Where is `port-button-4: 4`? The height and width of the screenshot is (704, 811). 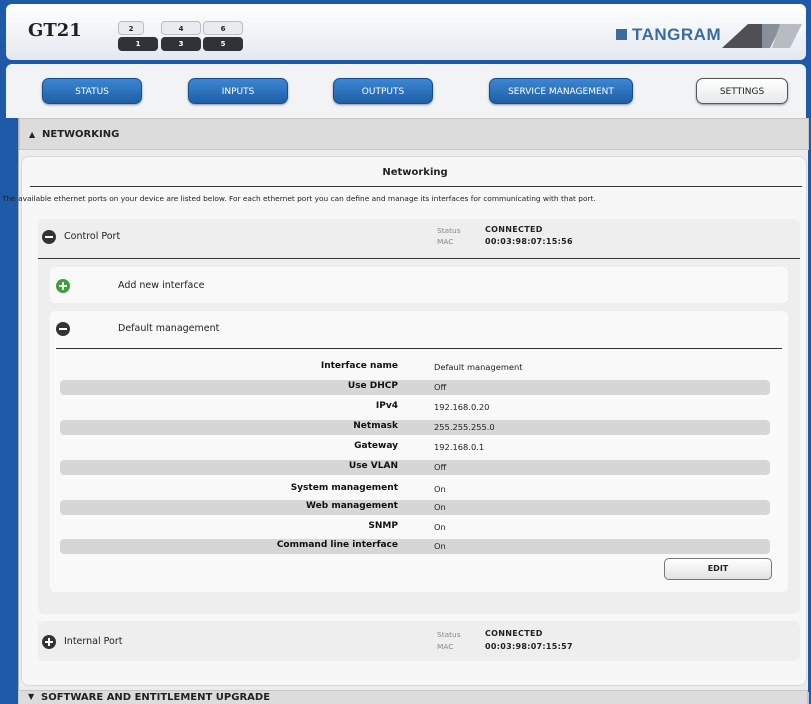
port-button-4: 4 is located at coordinates (181, 28).